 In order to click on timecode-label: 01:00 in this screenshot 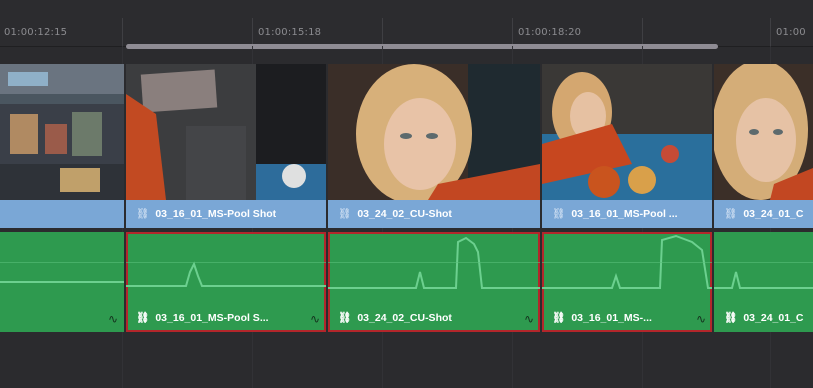, I will do `click(791, 32)`.